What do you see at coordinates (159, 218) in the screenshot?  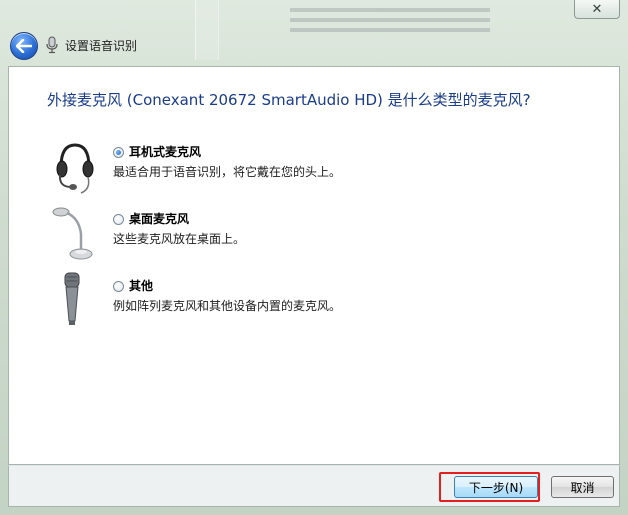 I see `option-label: 桌面麦克风` at bounding box center [159, 218].